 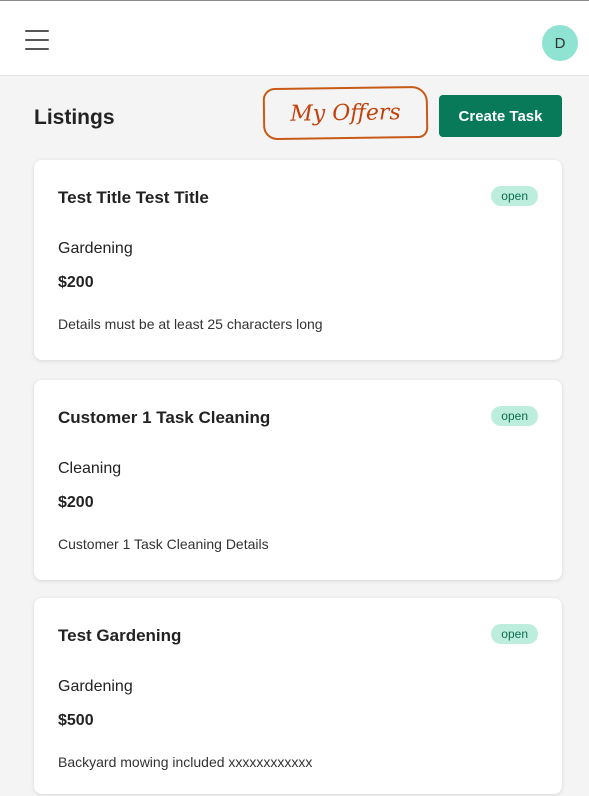 What do you see at coordinates (90, 468) in the screenshot?
I see `listing-category: Cleaning` at bounding box center [90, 468].